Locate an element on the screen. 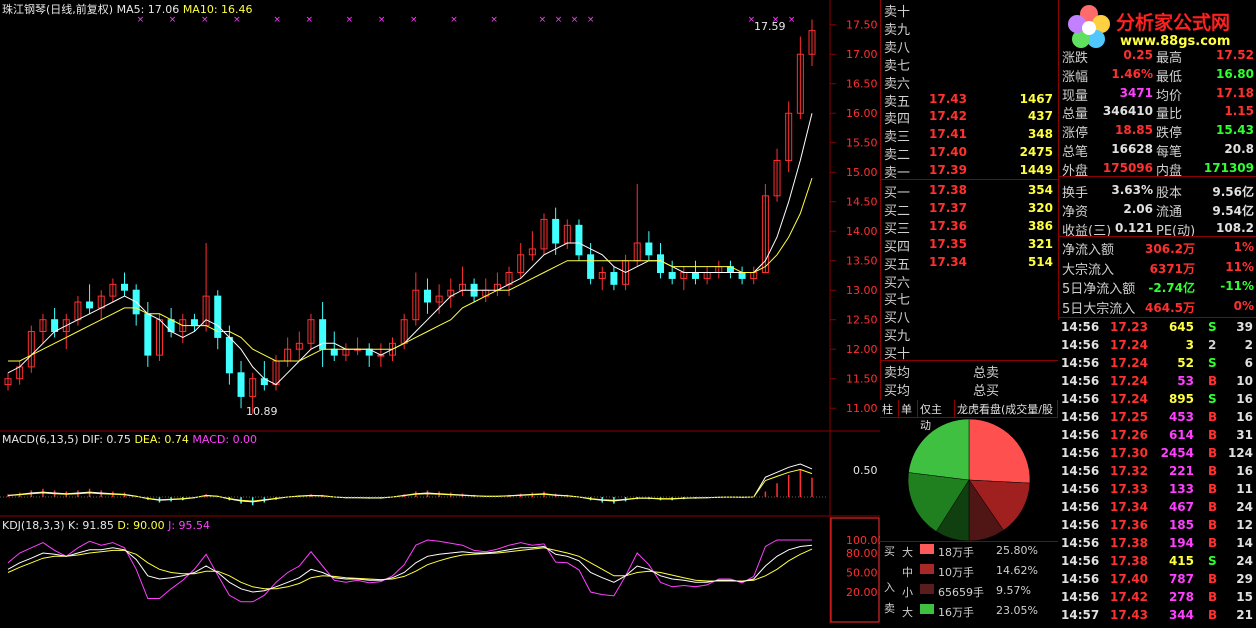 The image size is (1256, 628). order-book-buy-row: 买四 17.35 321 is located at coordinates (969, 245).